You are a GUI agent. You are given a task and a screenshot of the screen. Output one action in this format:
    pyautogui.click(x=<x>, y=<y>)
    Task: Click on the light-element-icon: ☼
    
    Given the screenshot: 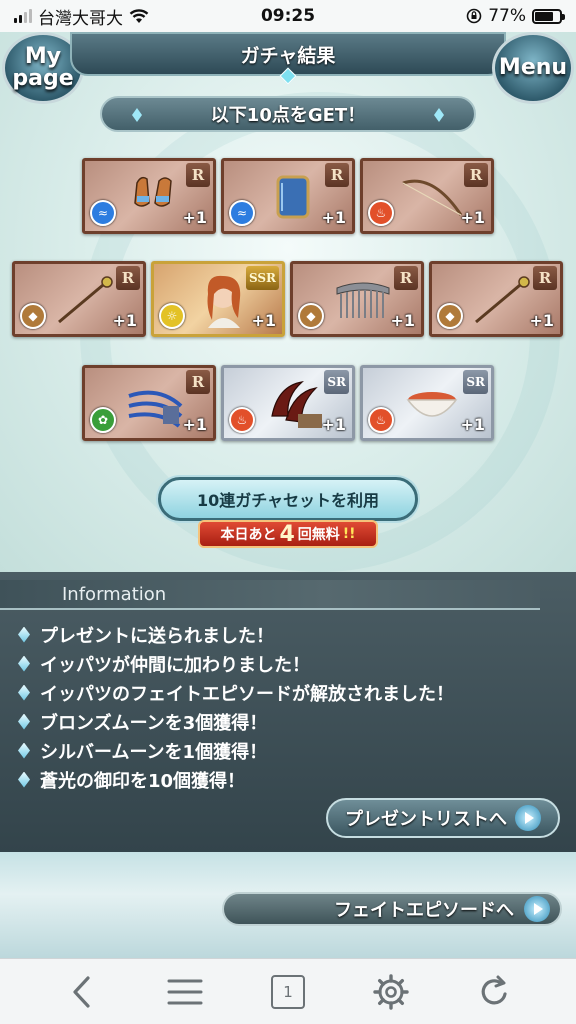 What is the action you would take?
    pyautogui.click(x=172, y=316)
    